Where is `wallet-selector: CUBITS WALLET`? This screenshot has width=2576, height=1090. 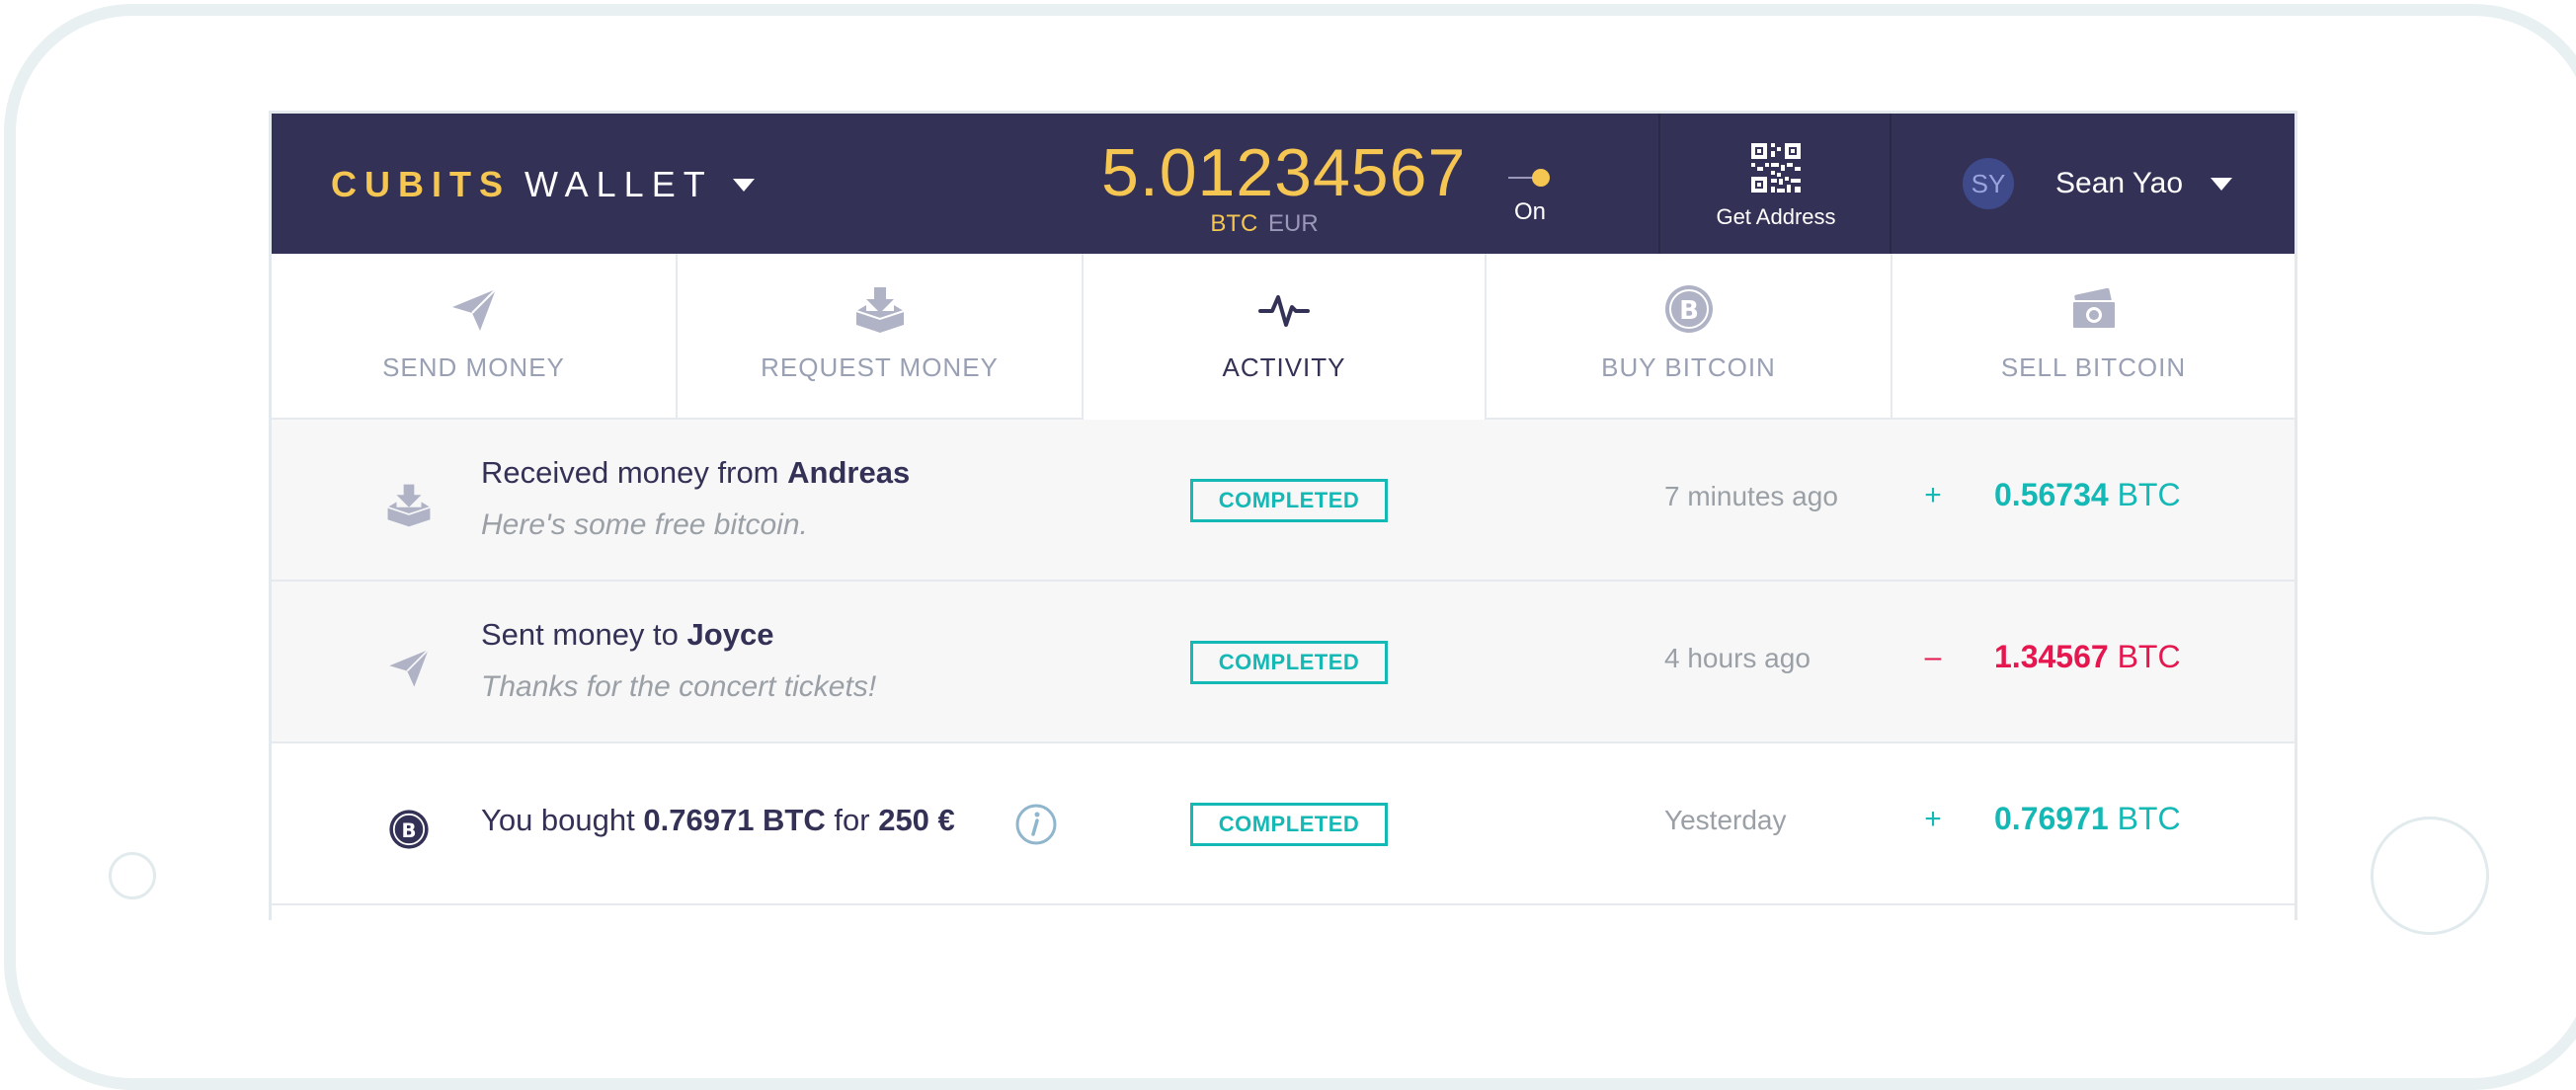
wallet-selector: CUBITS WALLET is located at coordinates (543, 185).